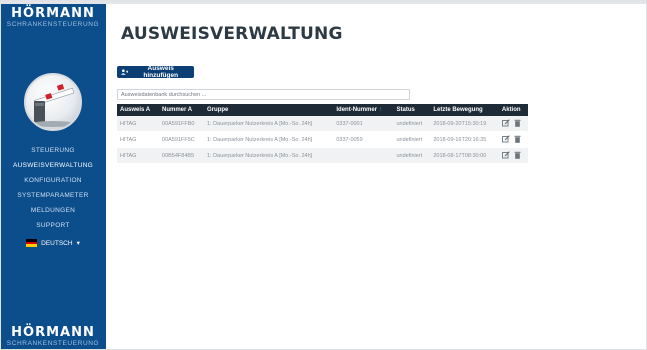  Describe the element at coordinates (53, 180) in the screenshot. I see `sidebar-item-konfiguration: KONFIGURATION` at that location.